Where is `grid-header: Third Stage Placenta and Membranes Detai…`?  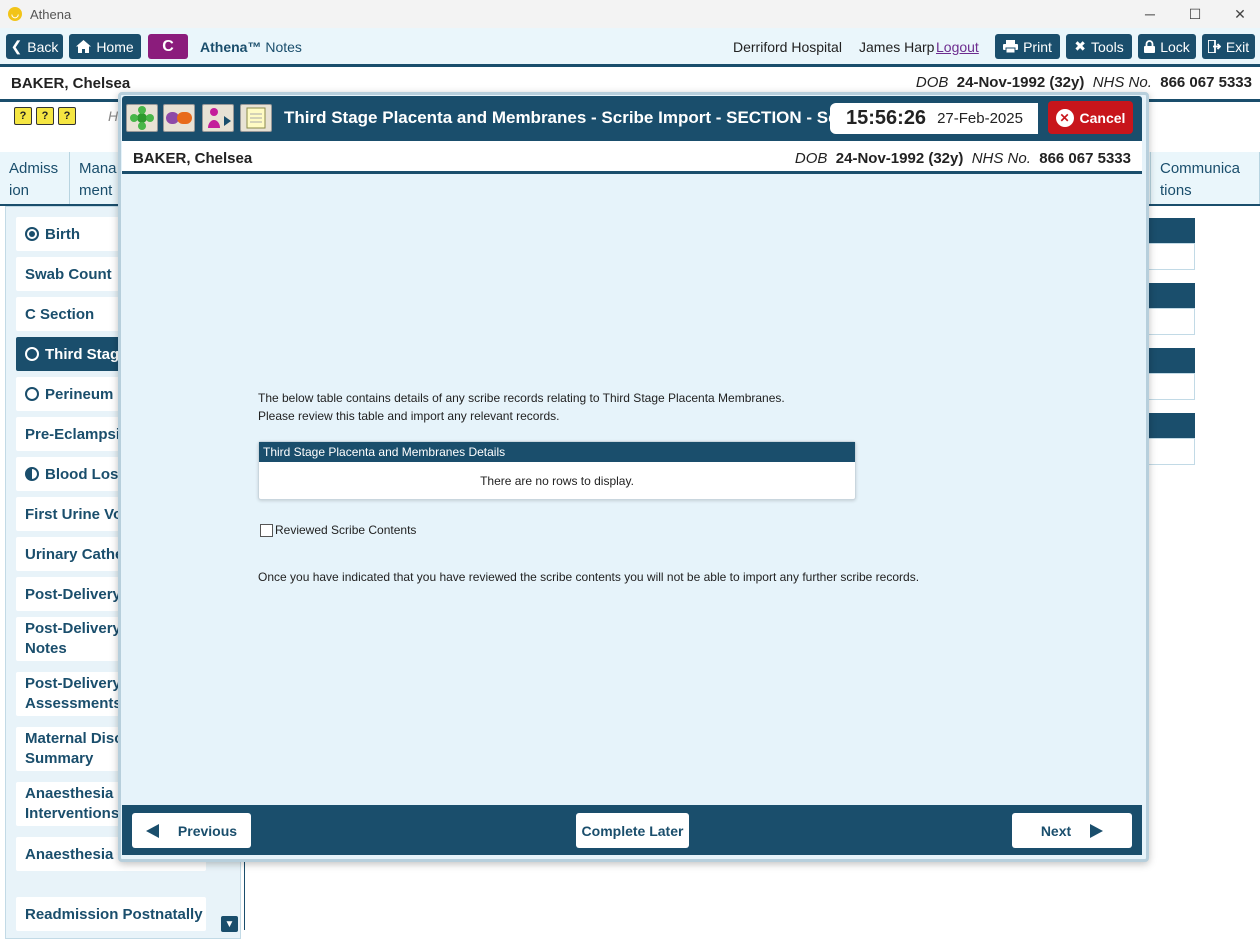
grid-header: Third Stage Placenta and Membranes Detai… is located at coordinates (557, 452).